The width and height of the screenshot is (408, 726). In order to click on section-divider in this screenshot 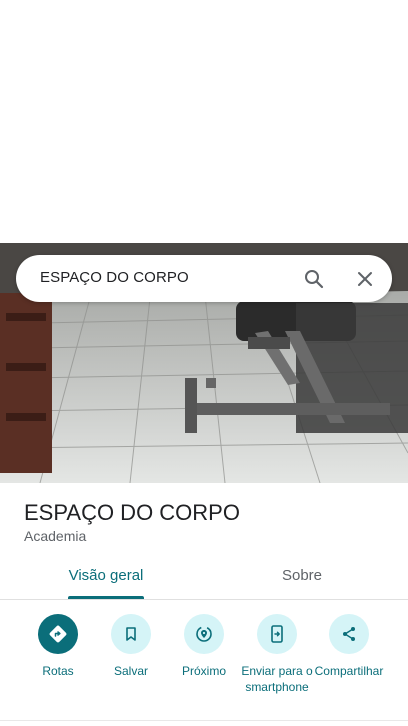, I will do `click(204, 720)`.